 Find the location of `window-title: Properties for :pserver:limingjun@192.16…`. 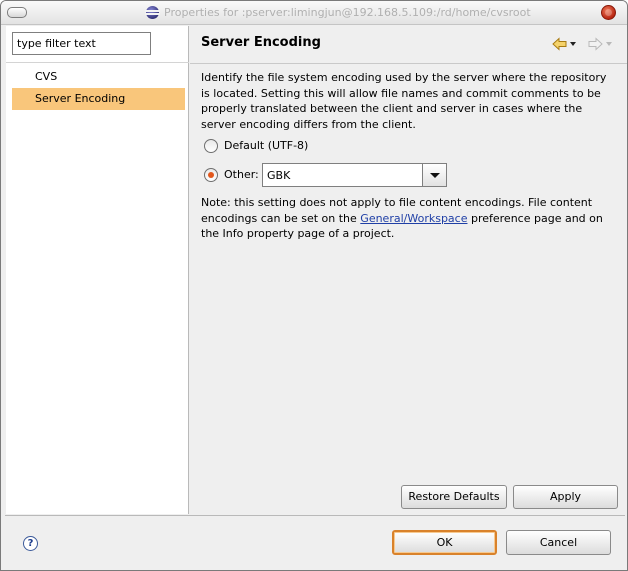

window-title: Properties for :pserver:limingjun@192.16… is located at coordinates (347, 12).